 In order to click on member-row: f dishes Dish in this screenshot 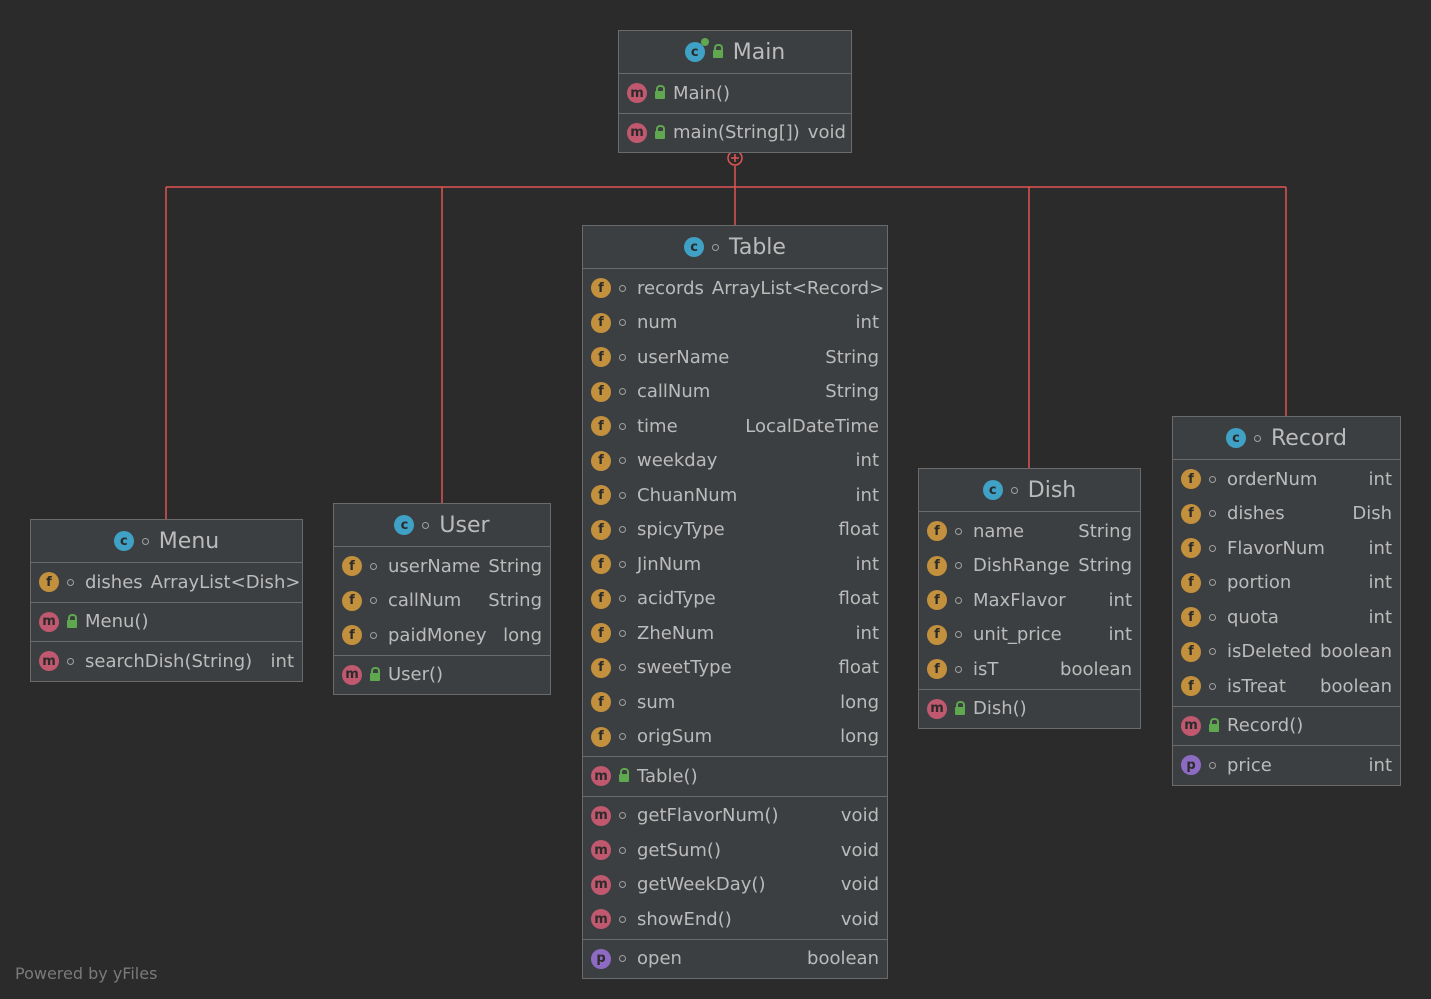, I will do `click(1286, 514)`.